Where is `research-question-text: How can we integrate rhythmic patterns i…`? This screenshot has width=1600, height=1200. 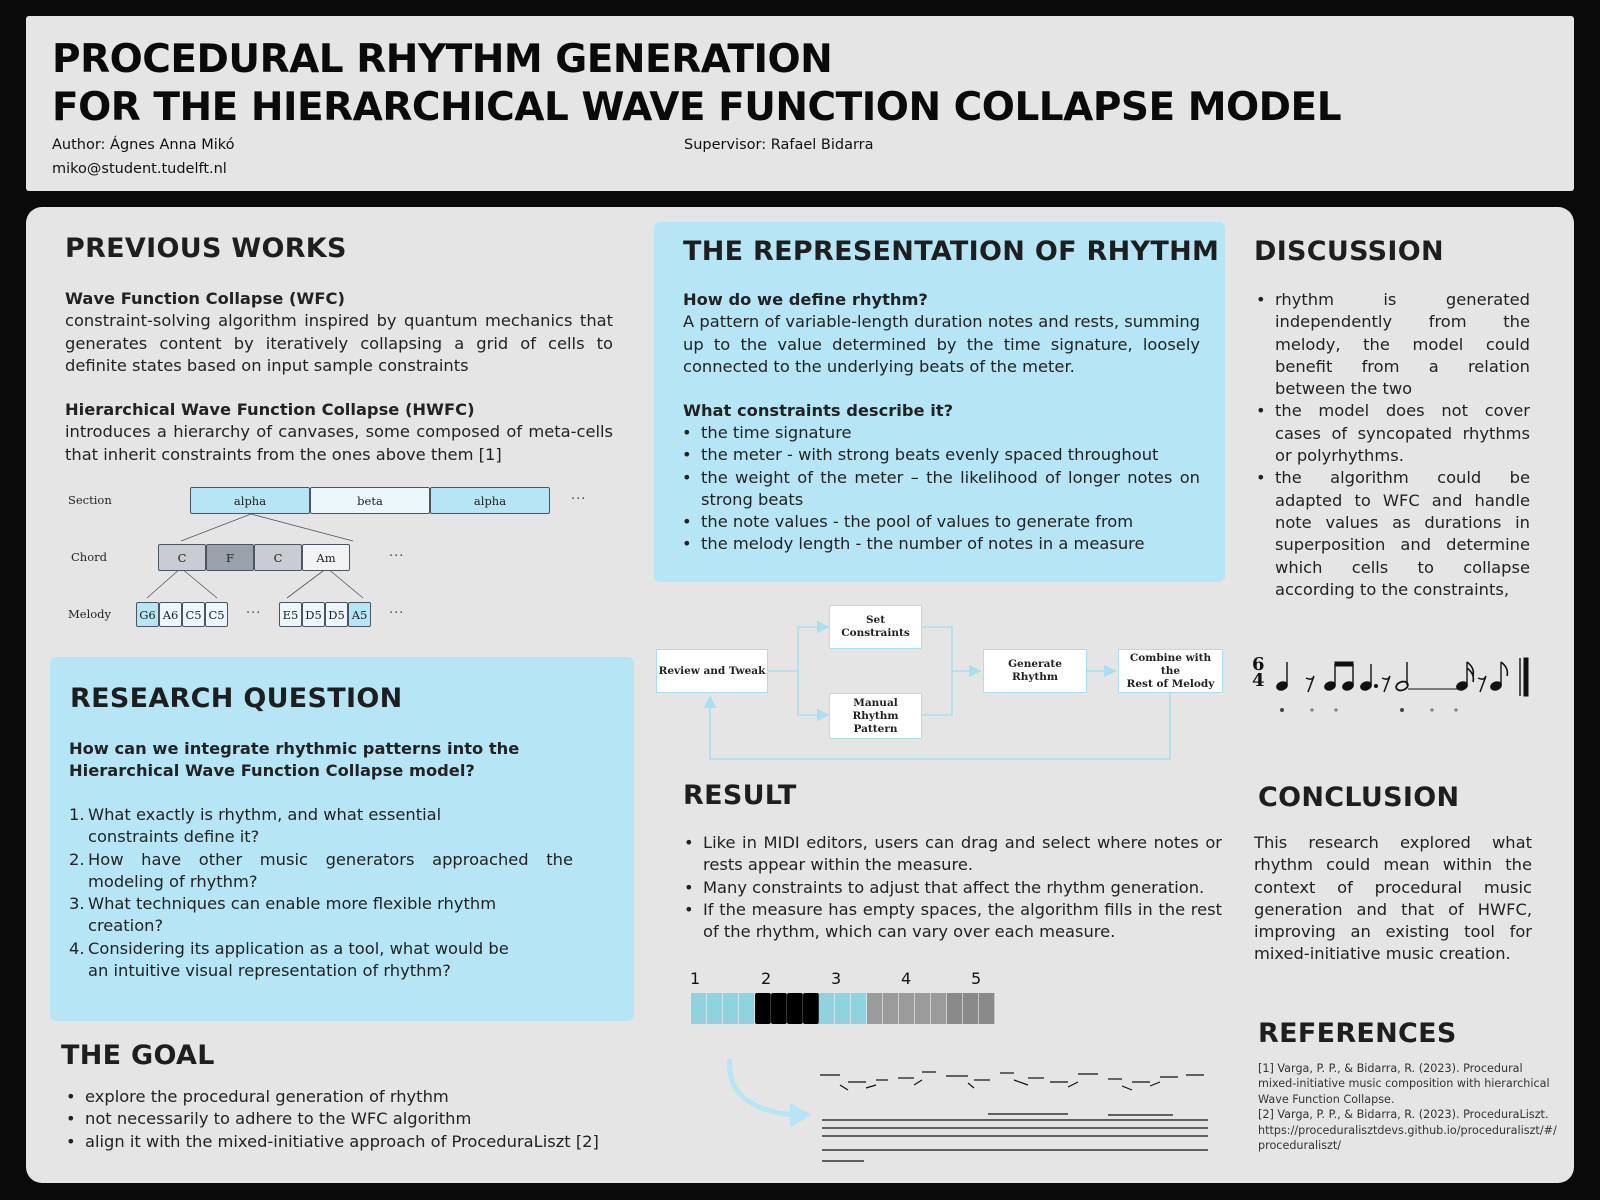 research-question-text: How can we integrate rhythmic patterns i… is located at coordinates (294, 760).